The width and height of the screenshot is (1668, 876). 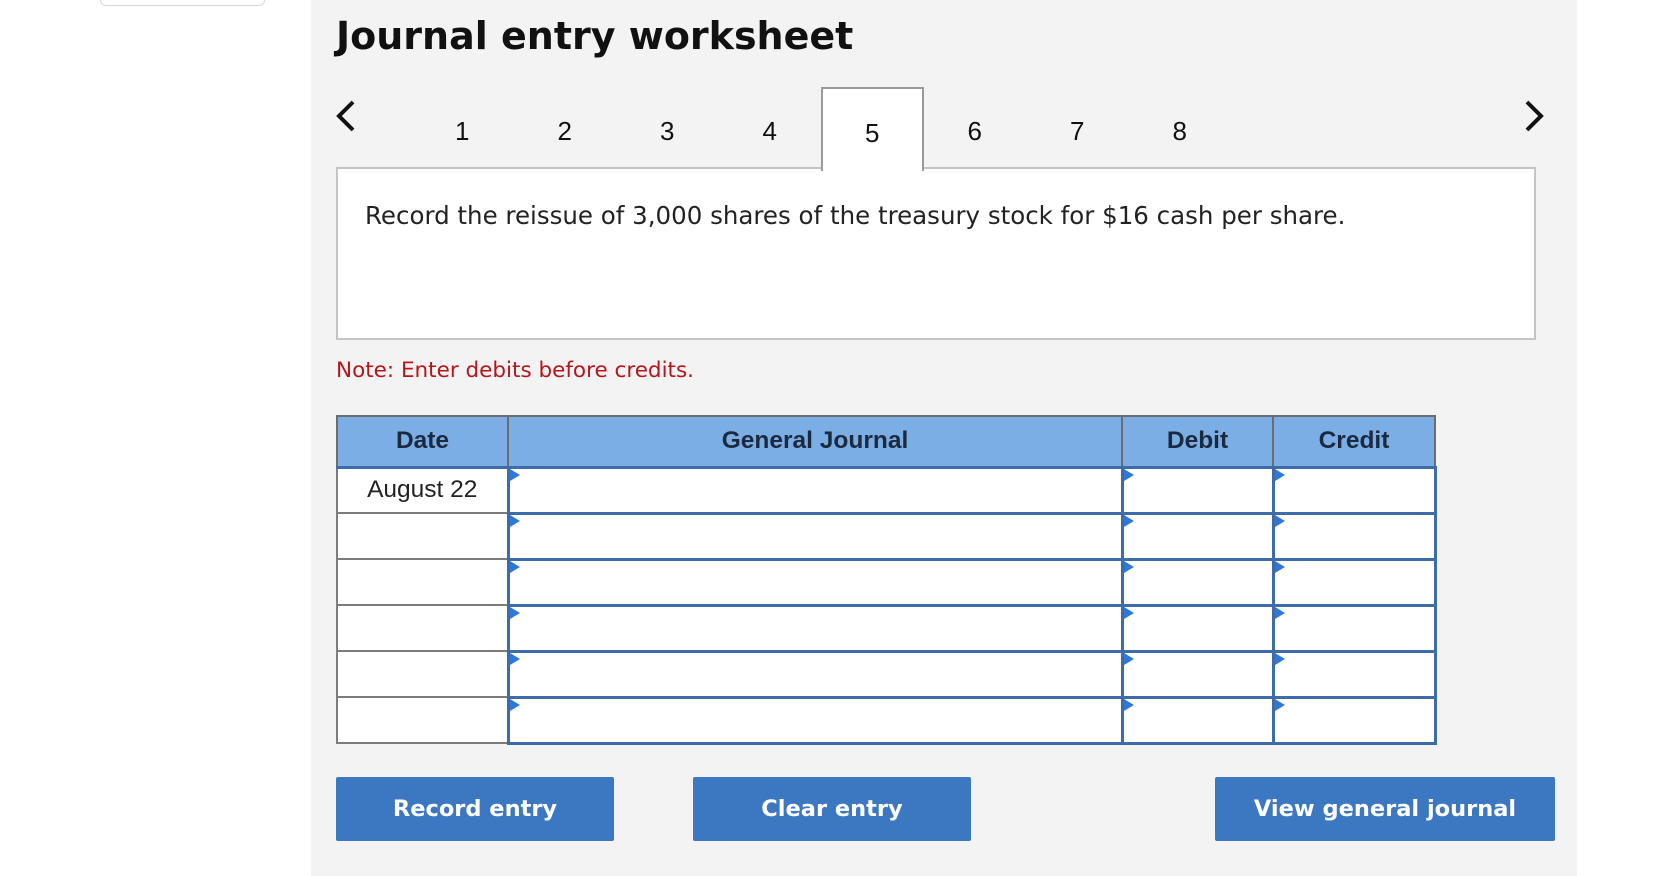 I want to click on tab-6: 6, so click(x=975, y=128).